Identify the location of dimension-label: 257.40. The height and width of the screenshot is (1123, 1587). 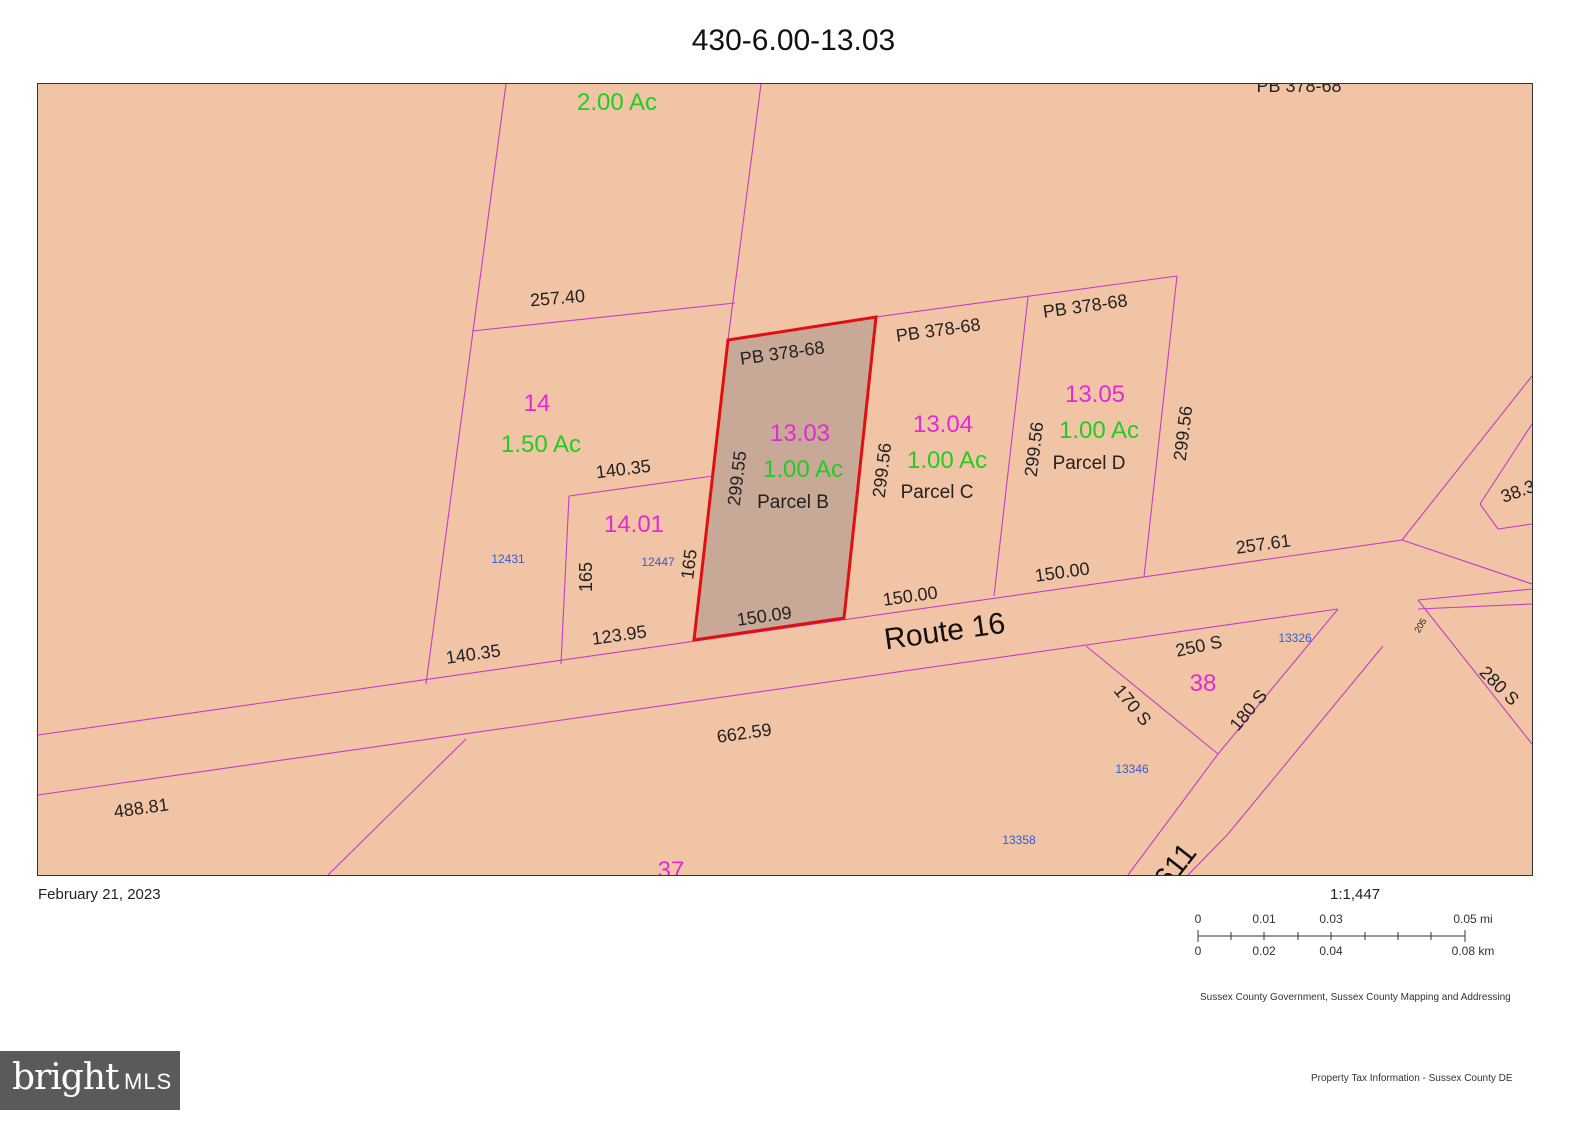
(557, 298).